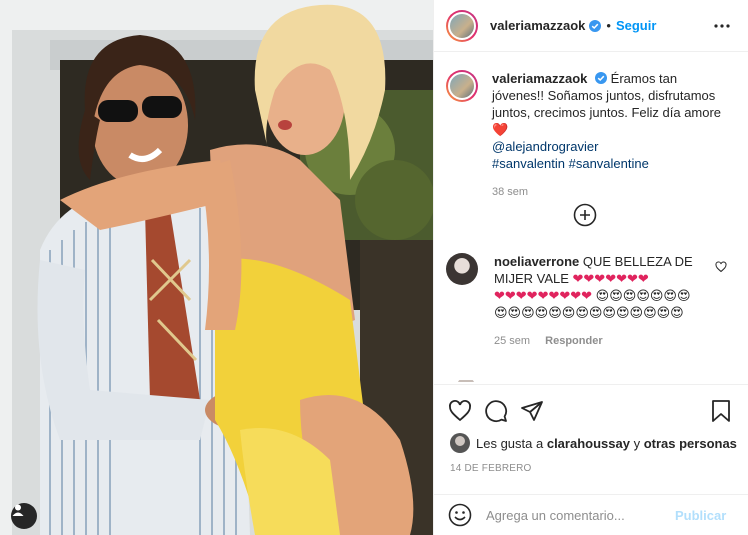 The height and width of the screenshot is (535, 748). I want to click on paper-plane-icon, so click(532, 411).